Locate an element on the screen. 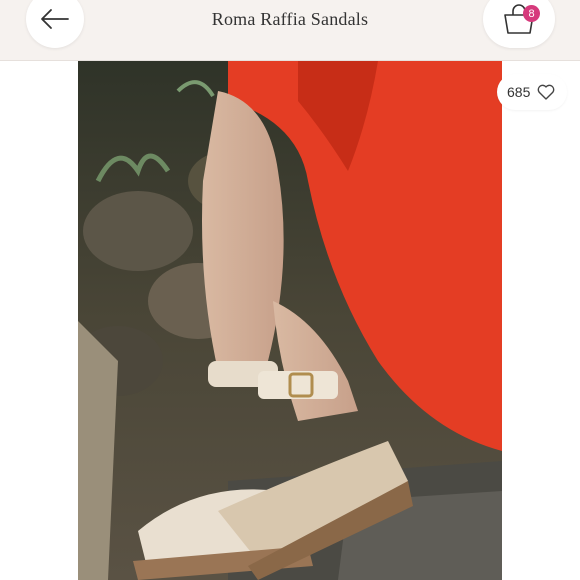 The width and height of the screenshot is (580, 580). top-bar: Roma Raffia Sandals 8 is located at coordinates (290, 30).